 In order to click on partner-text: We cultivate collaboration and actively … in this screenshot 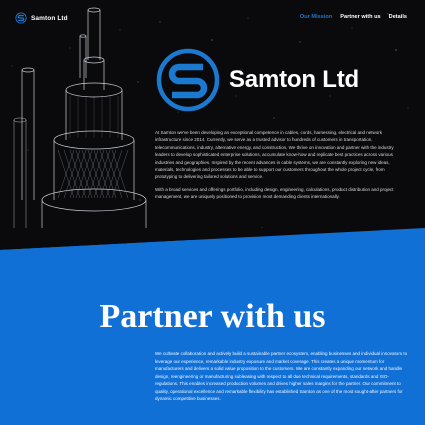, I will do `click(282, 376)`.